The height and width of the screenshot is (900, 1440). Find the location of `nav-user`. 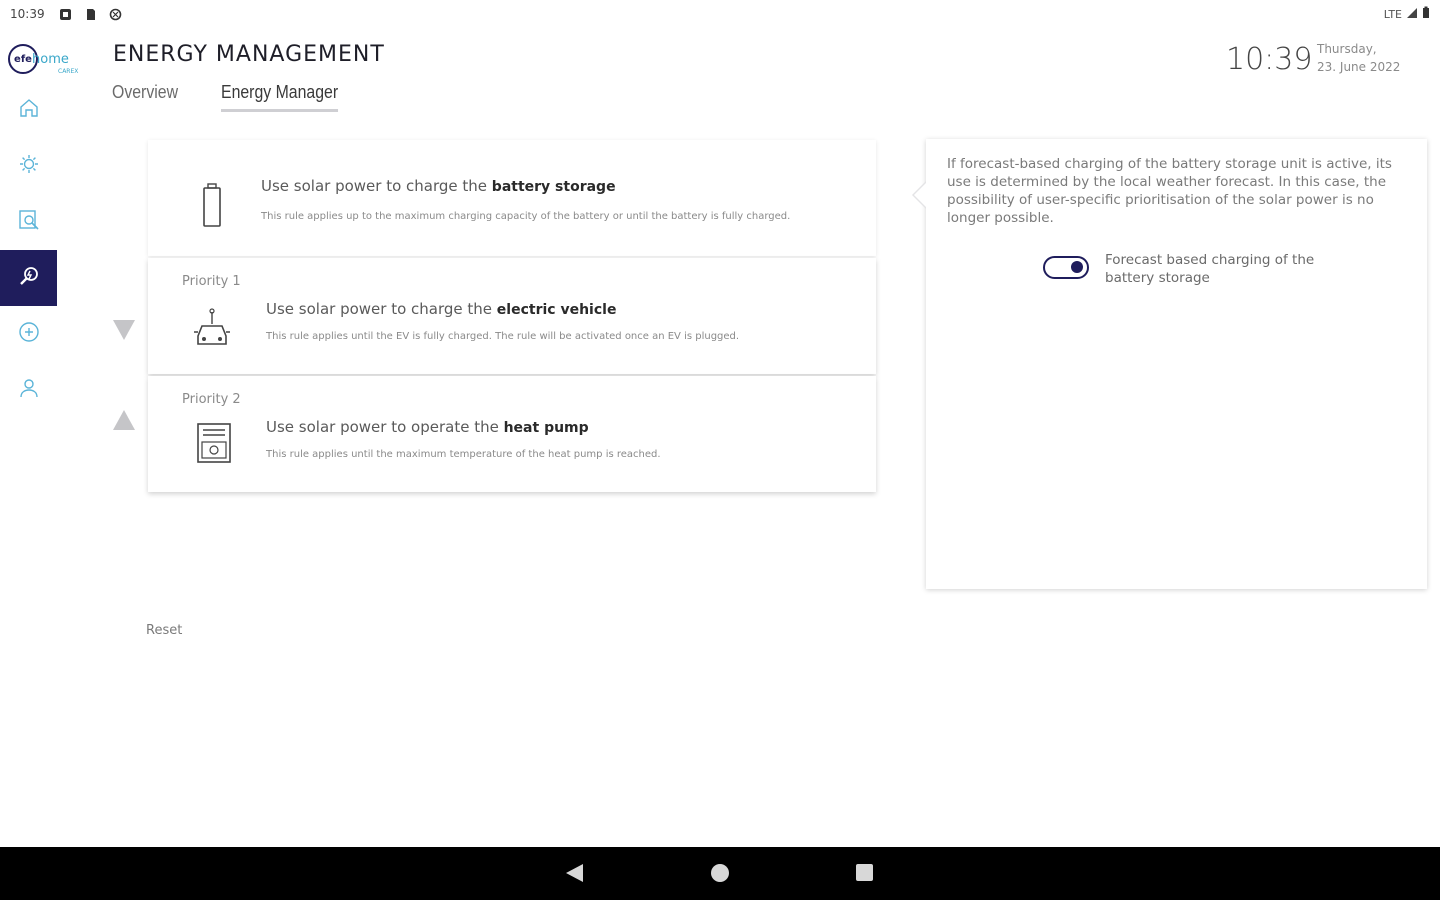

nav-user is located at coordinates (28, 390).